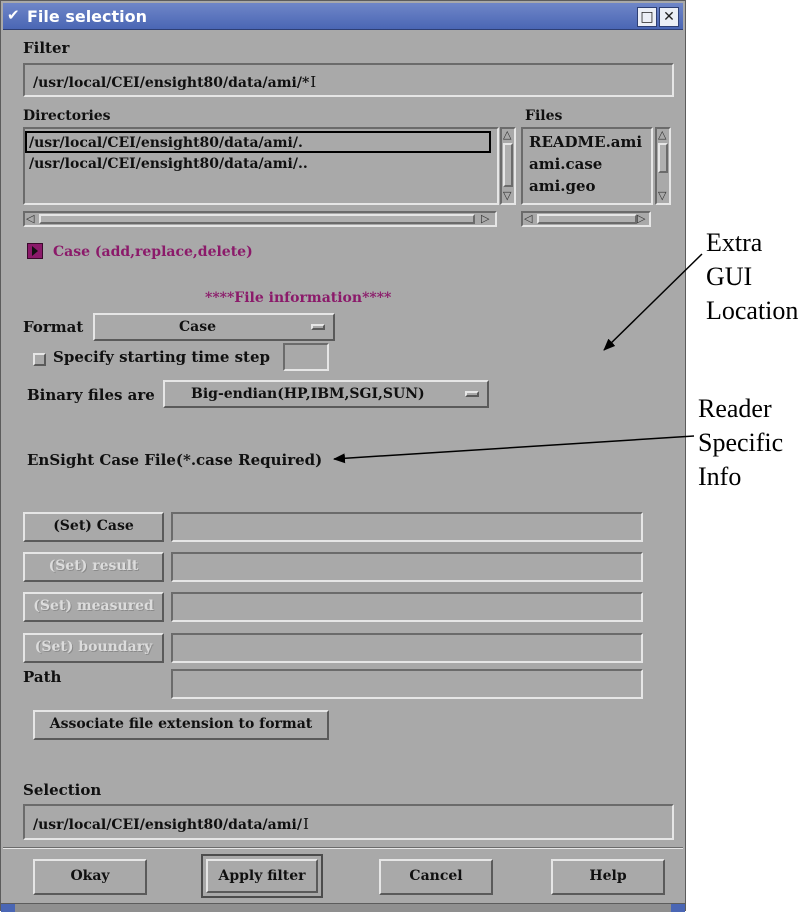  I want to click on binary-format-value: Big-endian(HP,IBM,SGI,SUN), so click(308, 394).